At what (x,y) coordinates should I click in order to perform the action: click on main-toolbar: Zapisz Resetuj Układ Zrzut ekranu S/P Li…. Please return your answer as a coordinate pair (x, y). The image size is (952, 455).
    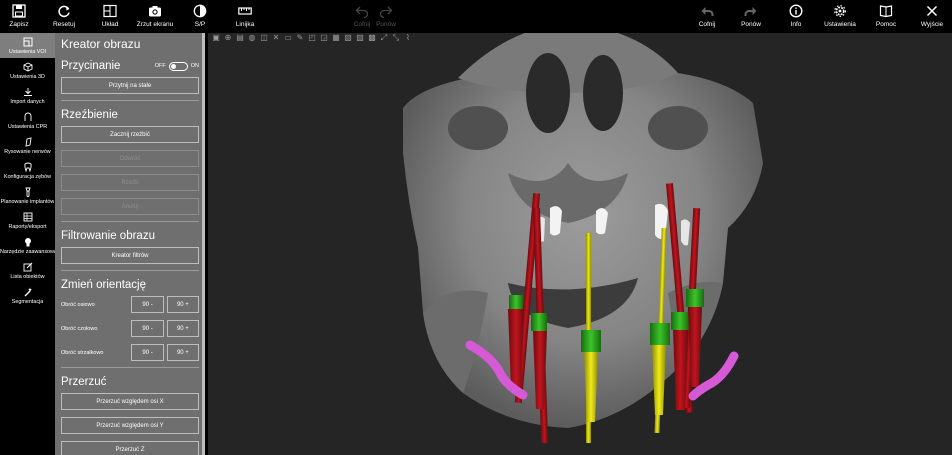
    Looking at the image, I should click on (476, 16).